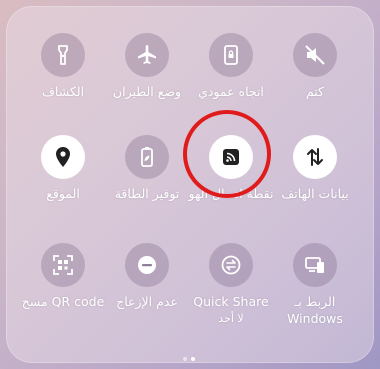 Image resolution: width=380 pixels, height=369 pixels. I want to click on page-dot-active, so click(193, 359).